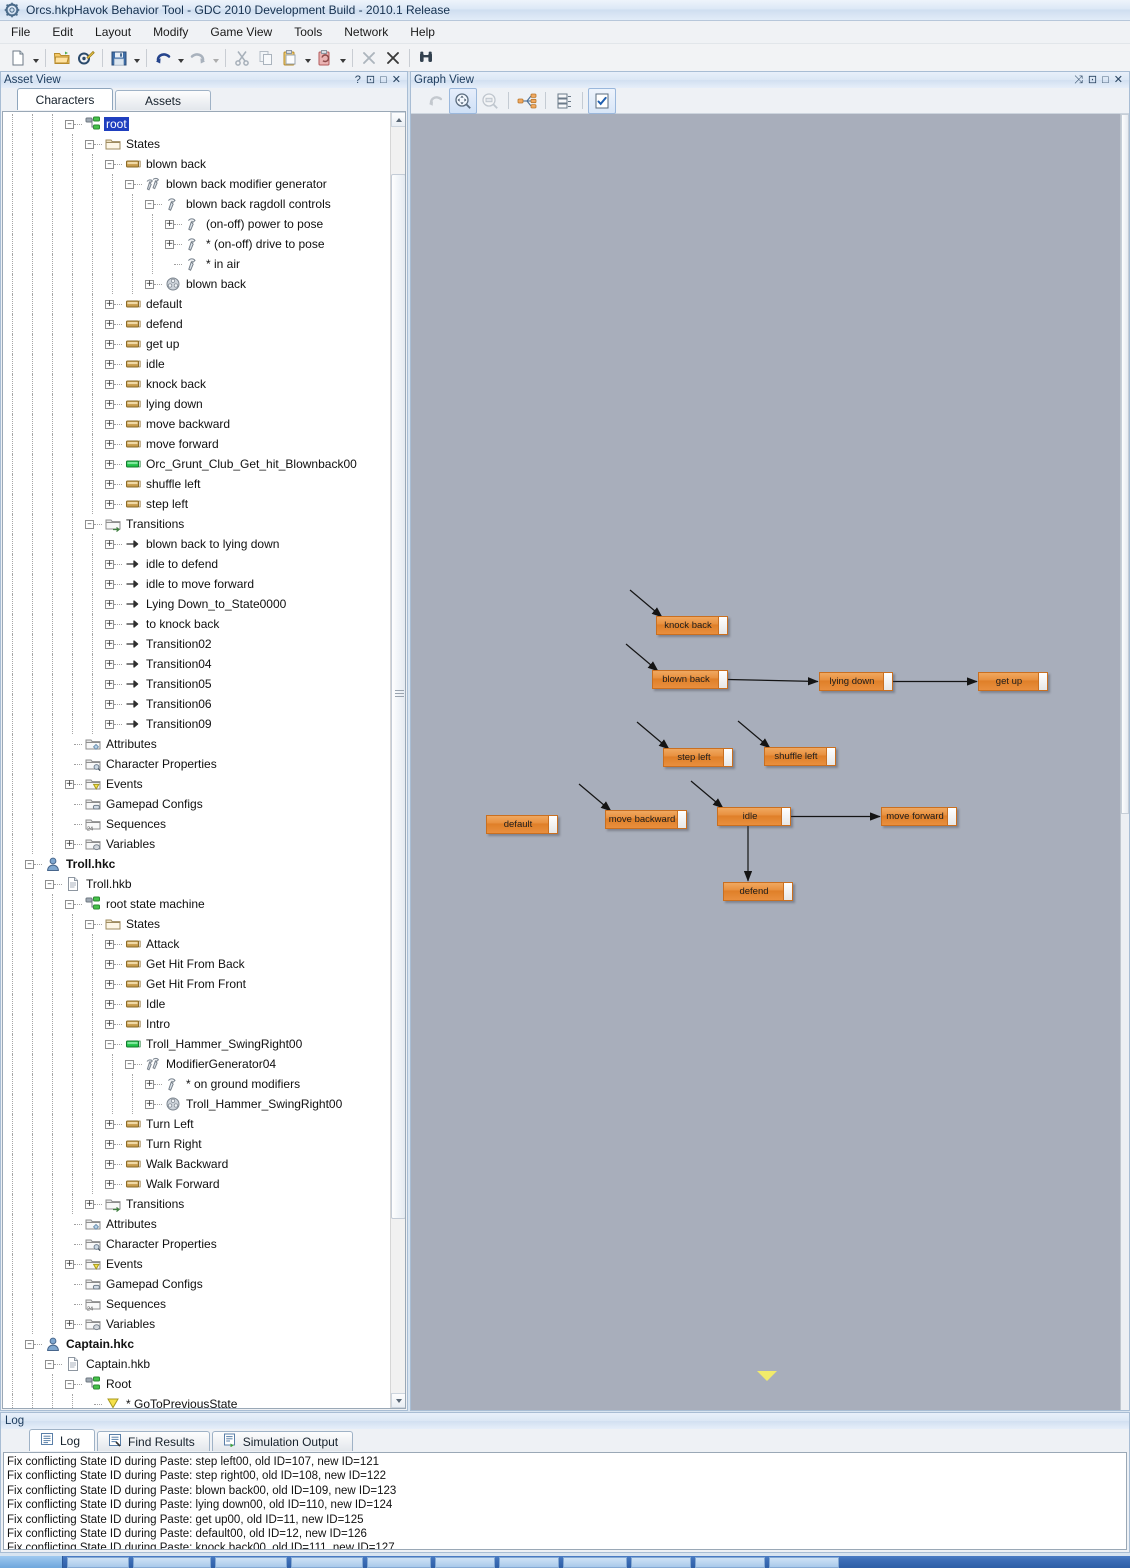 This screenshot has width=1130, height=1568. What do you see at coordinates (436, 101) in the screenshot?
I see `back-arrow-icon` at bounding box center [436, 101].